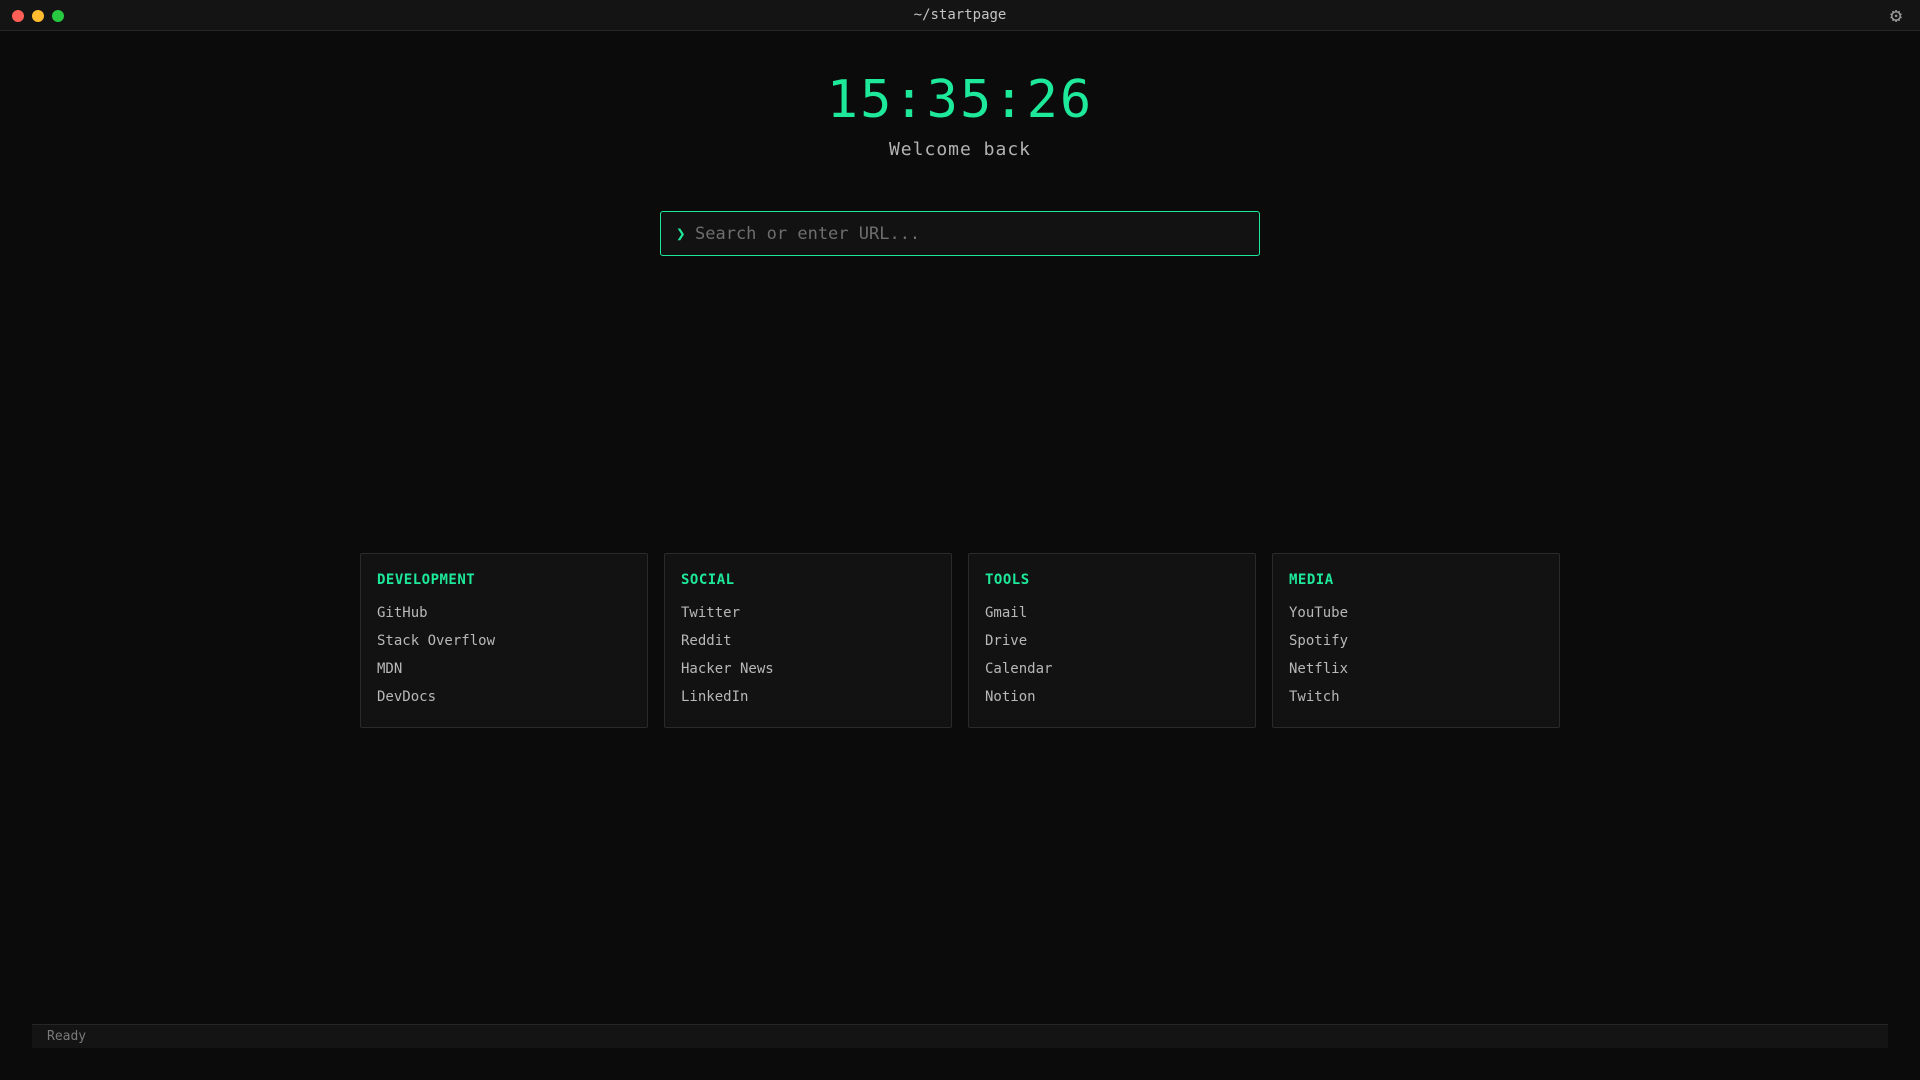 The image size is (1920, 1080). Describe the element at coordinates (708, 580) in the screenshot. I see `category-title: SOCIAL` at that location.